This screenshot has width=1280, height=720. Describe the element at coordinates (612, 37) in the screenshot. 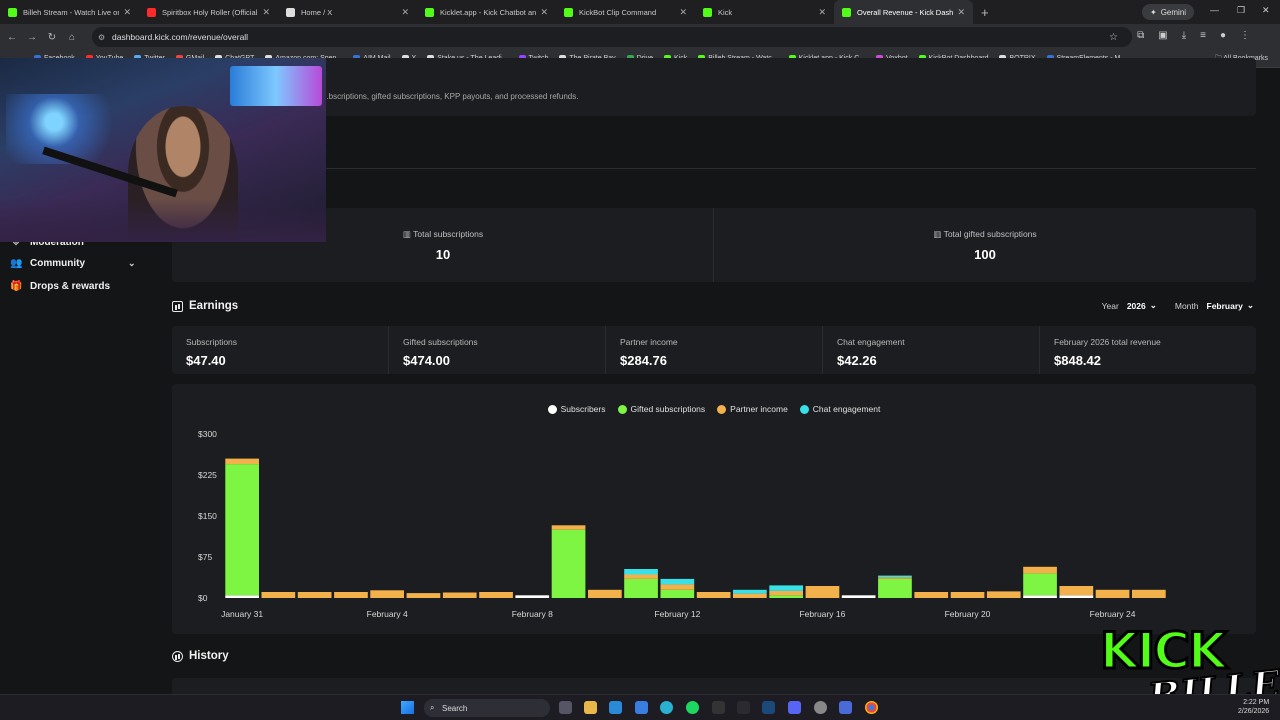

I see `url-field: ⚙ dashboard.kick.com/revenue/overall ☆` at that location.